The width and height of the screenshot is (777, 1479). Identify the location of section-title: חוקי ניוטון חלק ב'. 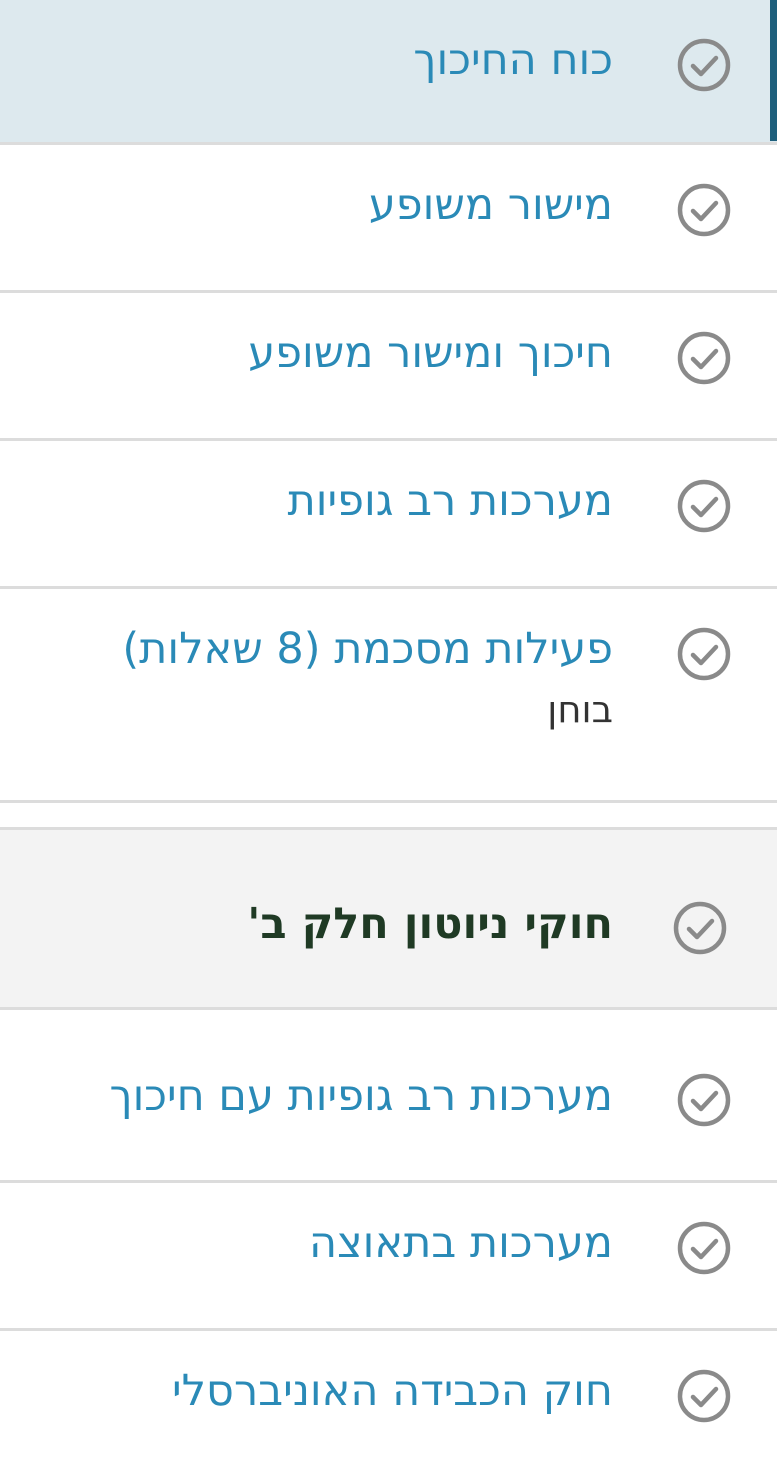
(430, 924).